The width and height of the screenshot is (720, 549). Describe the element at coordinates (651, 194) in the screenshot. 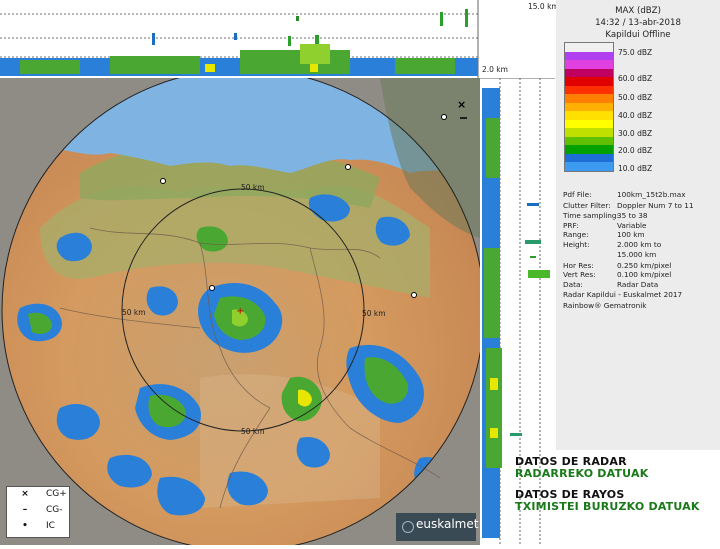

I see `meta-value: 100km_15t2b.max` at that location.